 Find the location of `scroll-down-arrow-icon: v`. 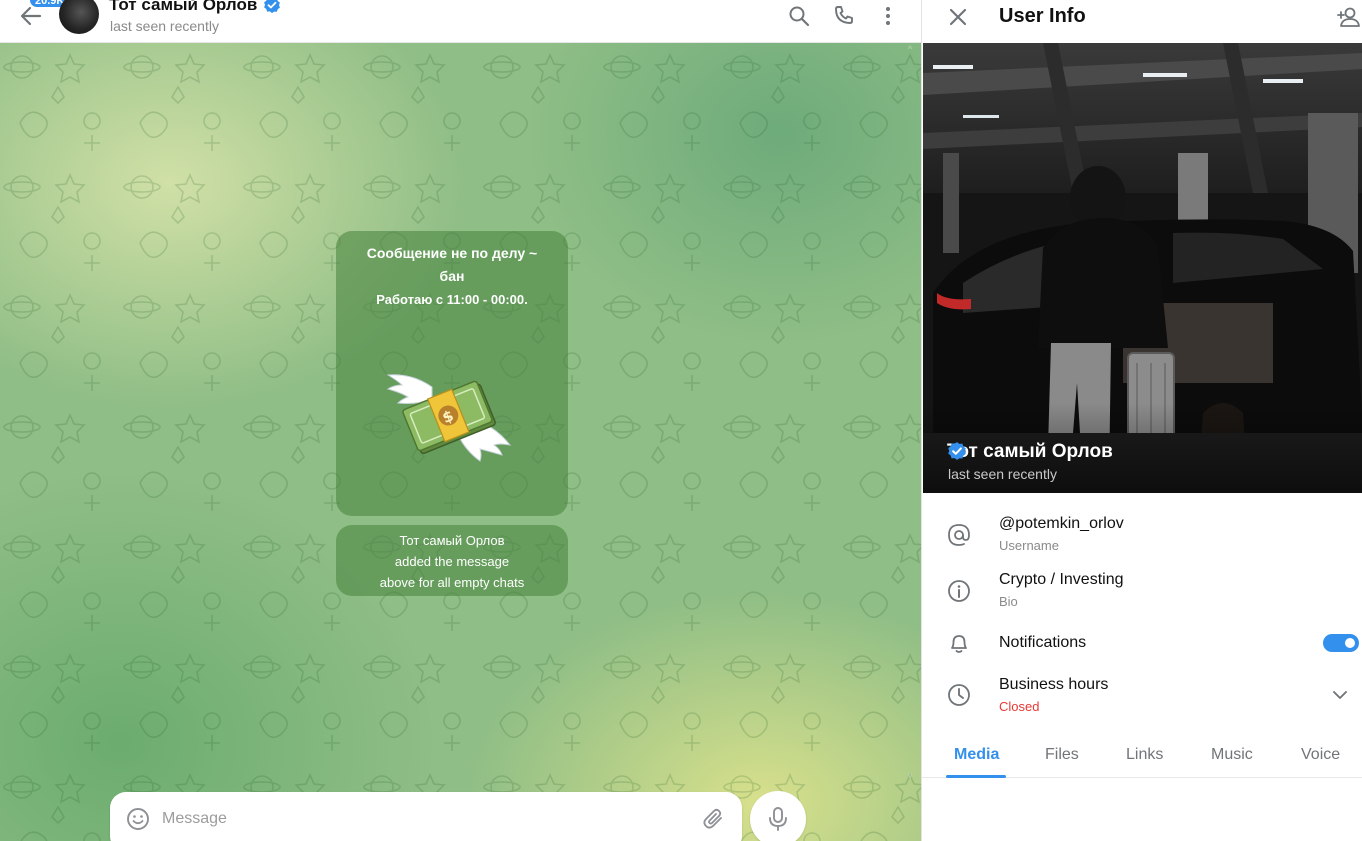

scroll-down-arrow-icon: v is located at coordinates (910, 775).